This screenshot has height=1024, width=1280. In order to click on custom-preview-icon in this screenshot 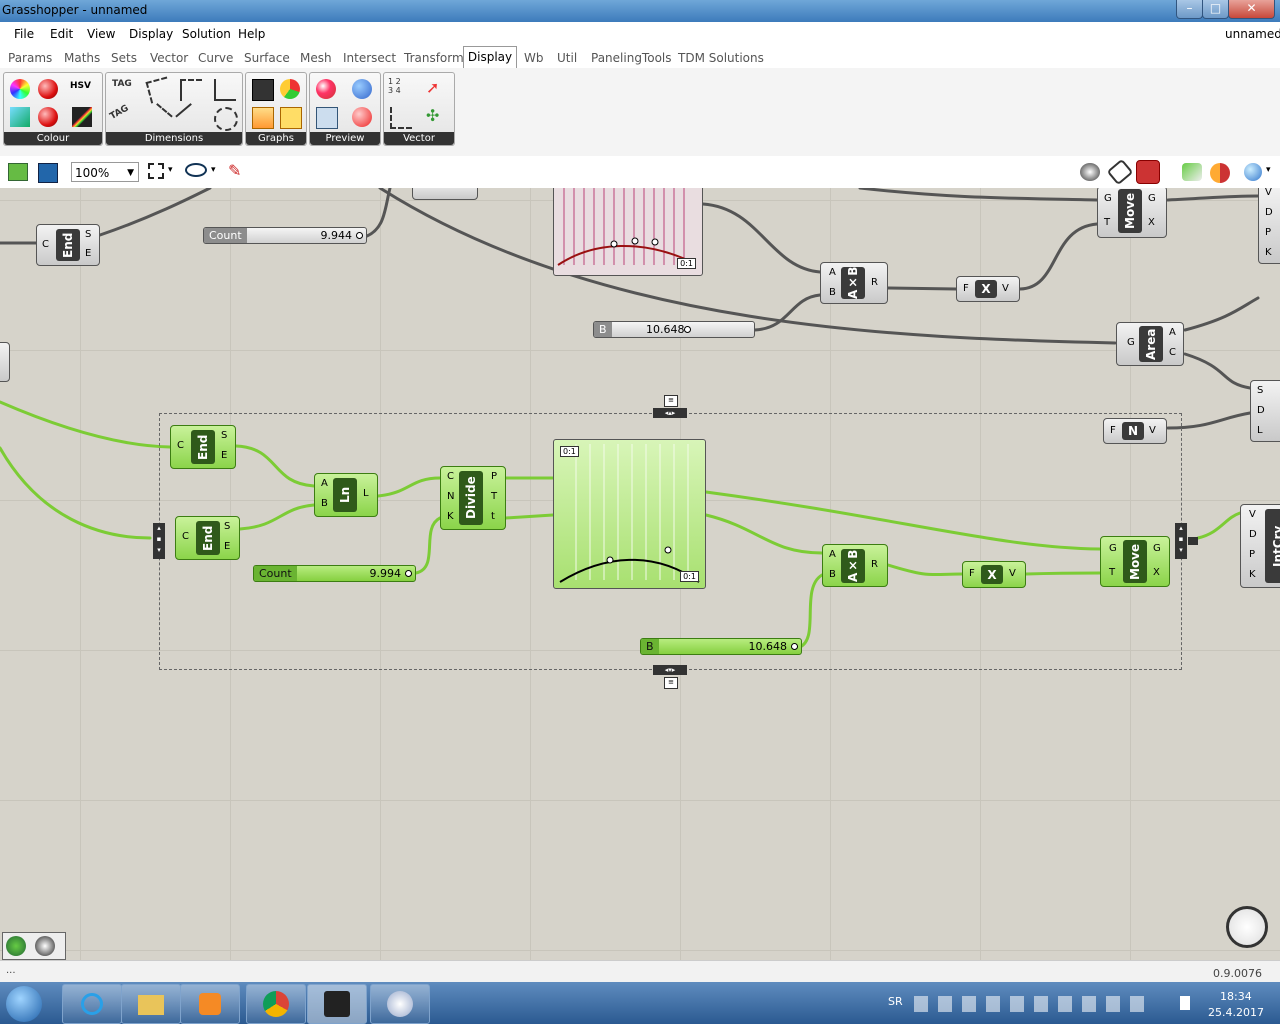, I will do `click(326, 89)`.